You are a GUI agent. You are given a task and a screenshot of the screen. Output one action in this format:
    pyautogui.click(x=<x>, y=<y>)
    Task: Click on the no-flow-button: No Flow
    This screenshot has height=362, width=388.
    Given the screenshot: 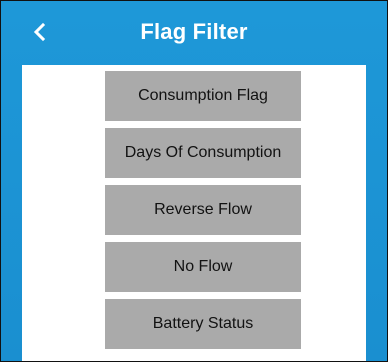 What is the action you would take?
    pyautogui.click(x=203, y=267)
    